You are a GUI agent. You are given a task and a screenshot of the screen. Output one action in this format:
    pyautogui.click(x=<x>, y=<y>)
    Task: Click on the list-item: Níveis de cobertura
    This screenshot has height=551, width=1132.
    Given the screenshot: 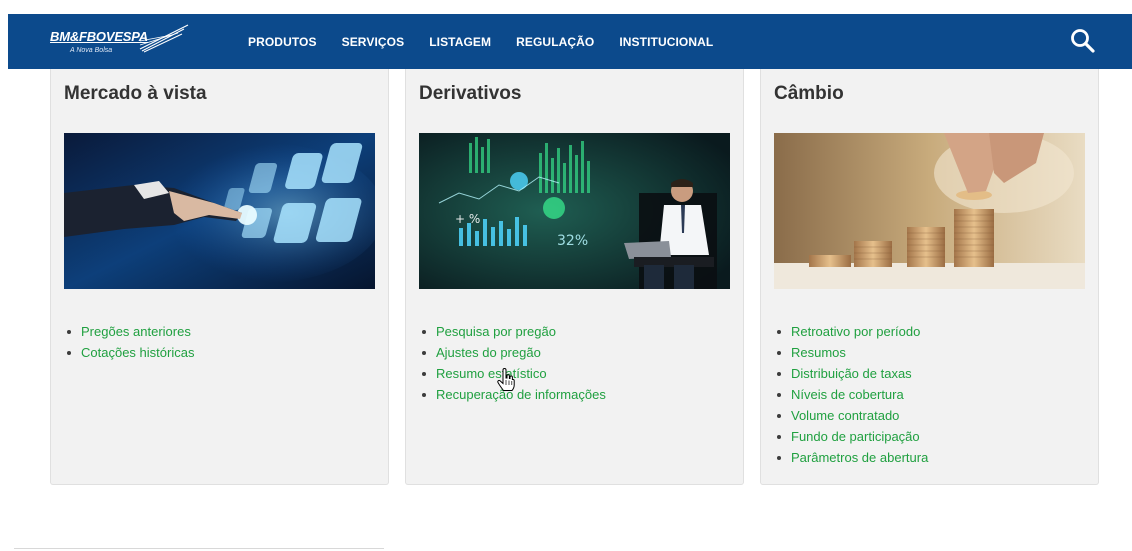 What is the action you would take?
    pyautogui.click(x=851, y=394)
    